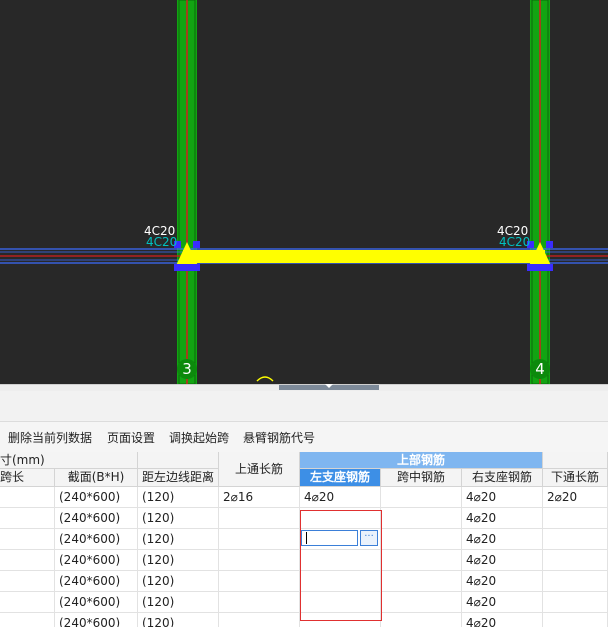  What do you see at coordinates (96, 478) in the screenshot?
I see `header-section: 截面(B*H)` at bounding box center [96, 478].